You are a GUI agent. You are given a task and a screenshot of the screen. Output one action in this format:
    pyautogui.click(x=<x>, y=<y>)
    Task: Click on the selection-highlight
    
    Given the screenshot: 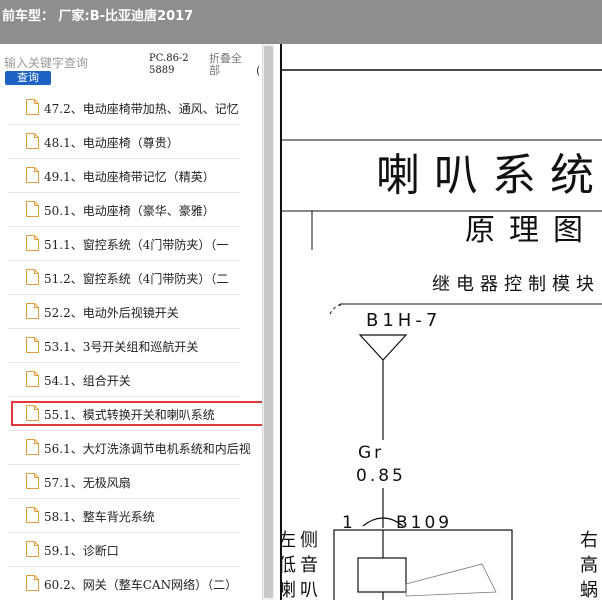 What is the action you would take?
    pyautogui.click(x=137, y=413)
    